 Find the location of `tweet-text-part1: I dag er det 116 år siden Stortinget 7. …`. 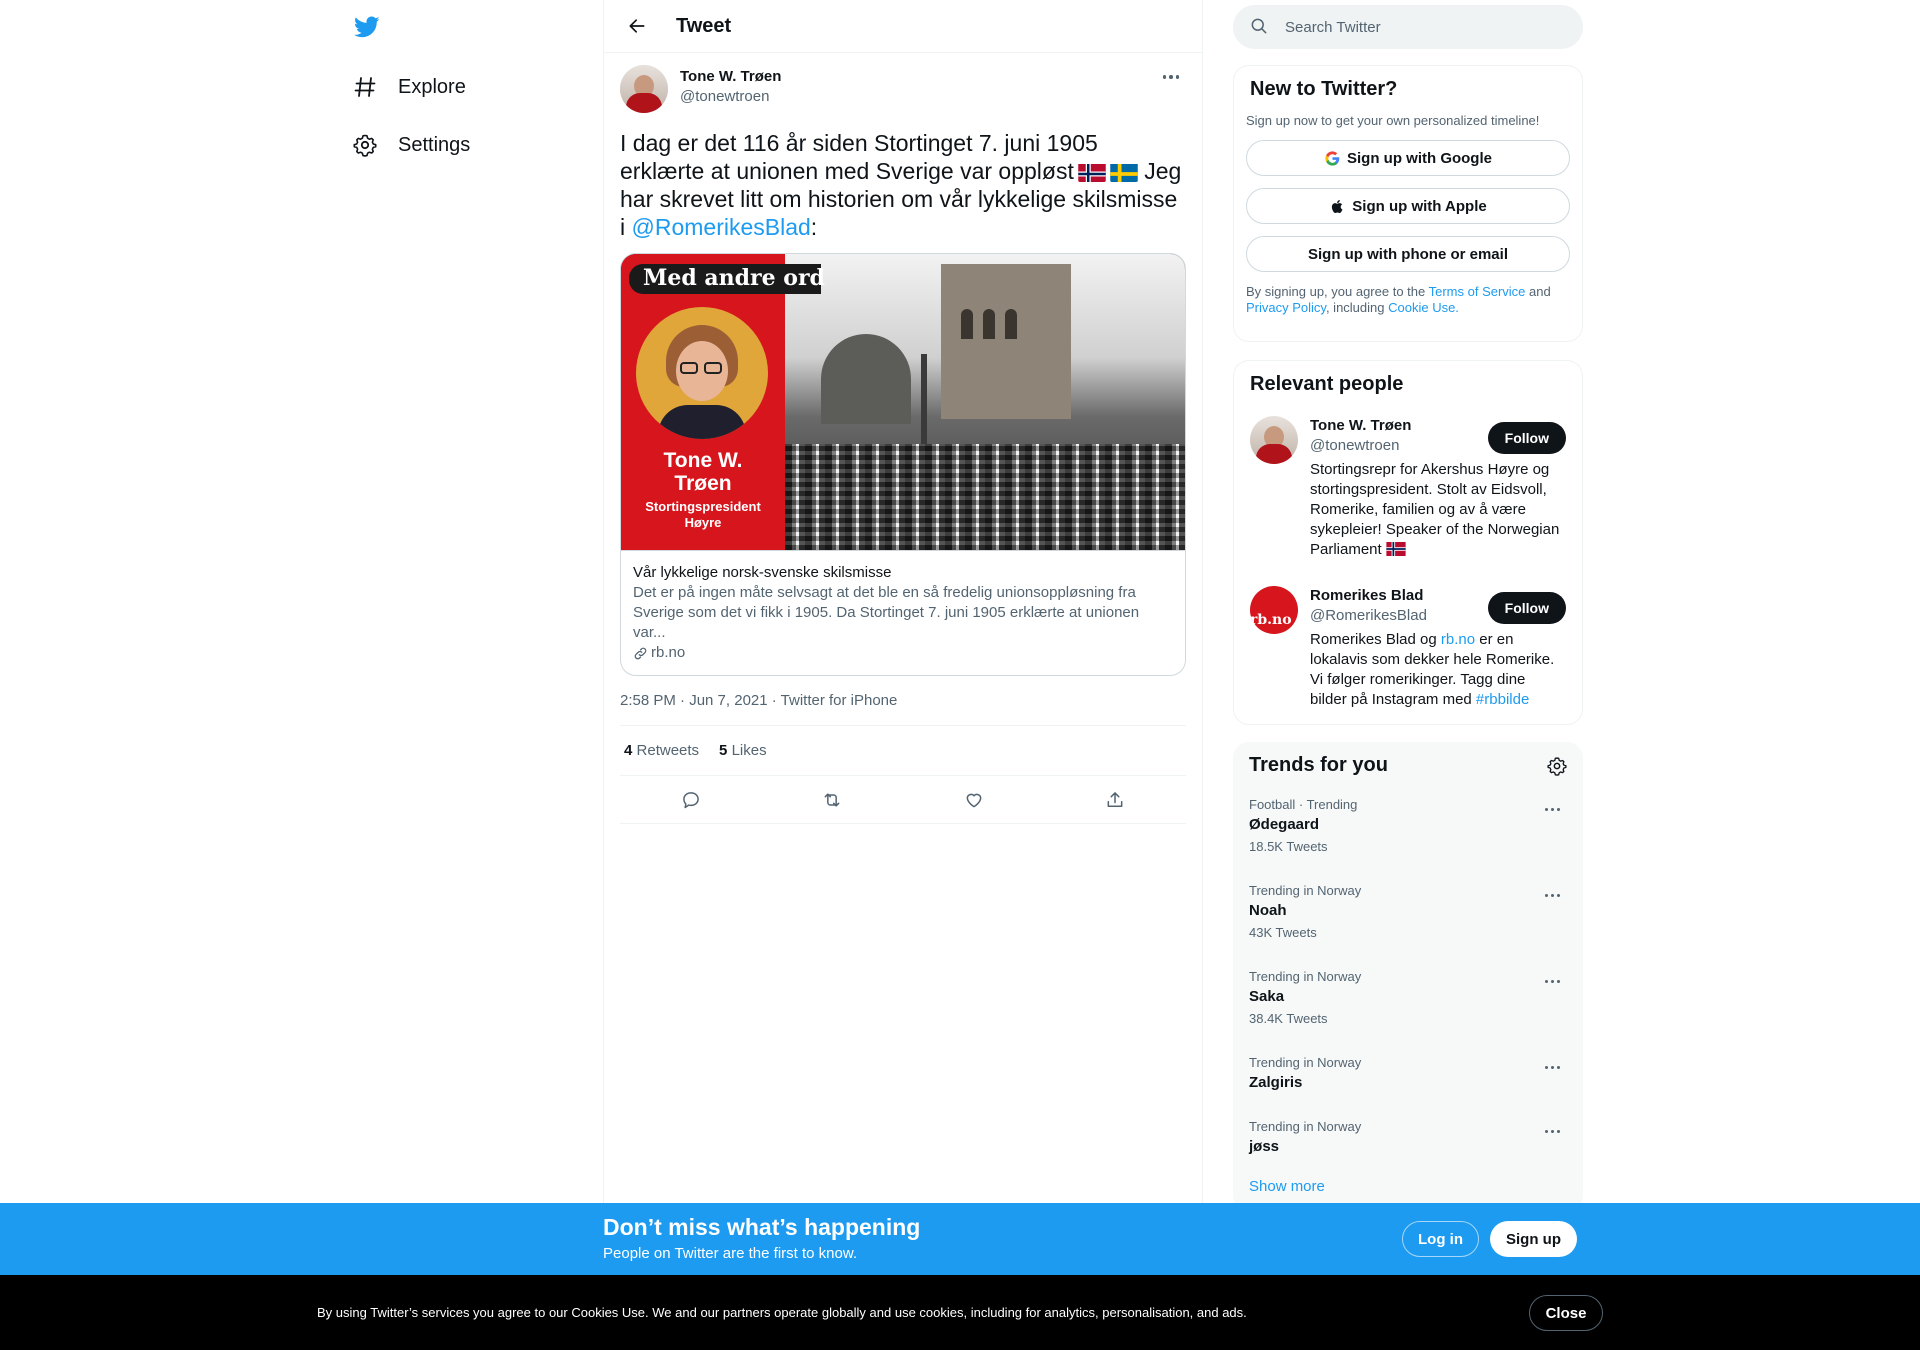

tweet-text-part1: I dag er det 116 år siden Stortinget 7. … is located at coordinates (859, 157).